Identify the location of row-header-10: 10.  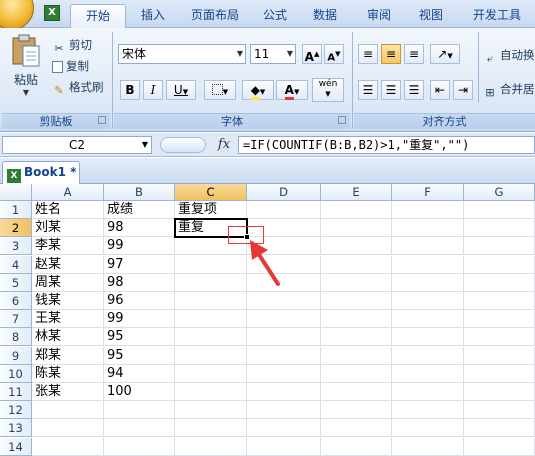
(16, 374).